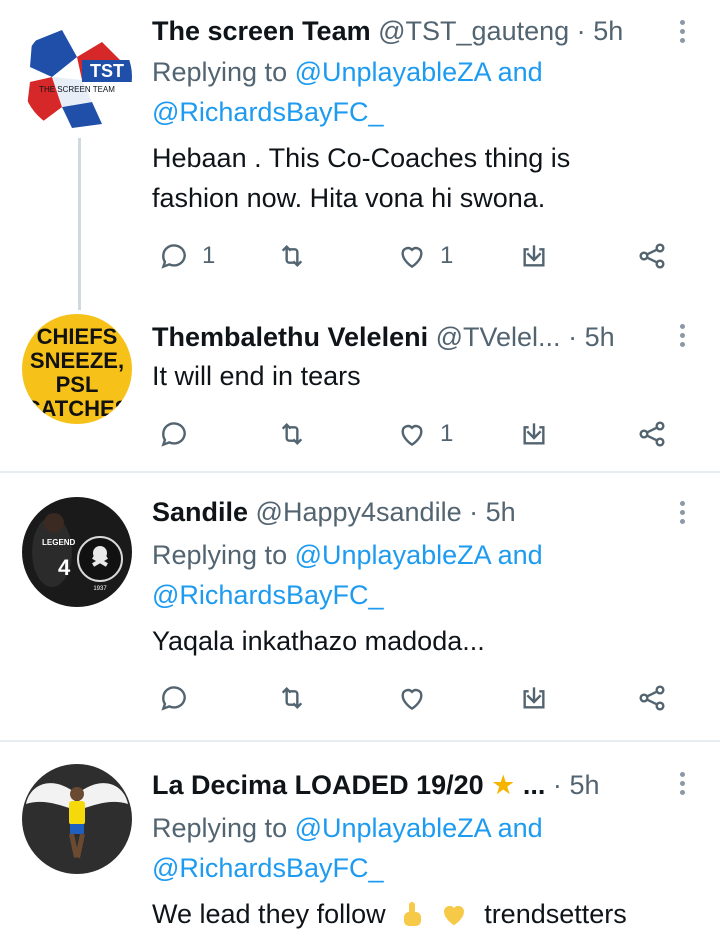  What do you see at coordinates (77, 552) in the screenshot?
I see `avatar: LEGEND 4 1937` at bounding box center [77, 552].